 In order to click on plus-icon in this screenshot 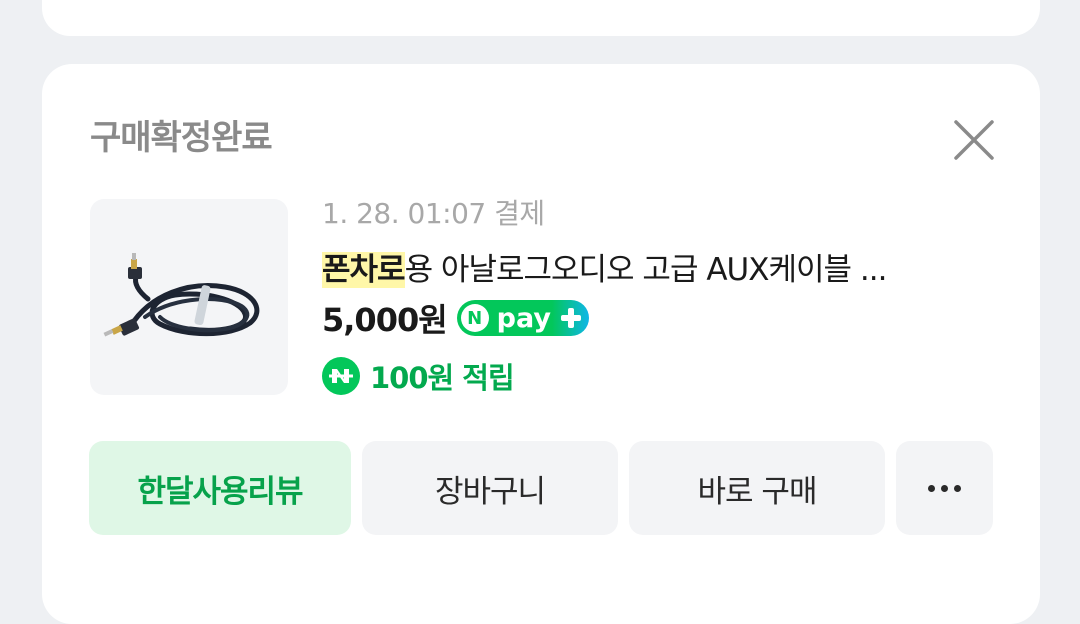, I will do `click(571, 318)`.